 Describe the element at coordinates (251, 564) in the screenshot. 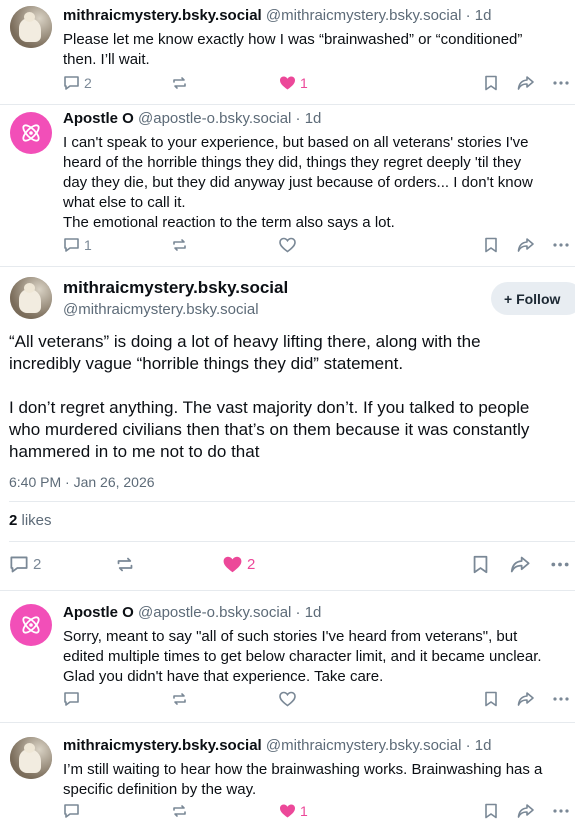

I see `like-count: 2` at that location.